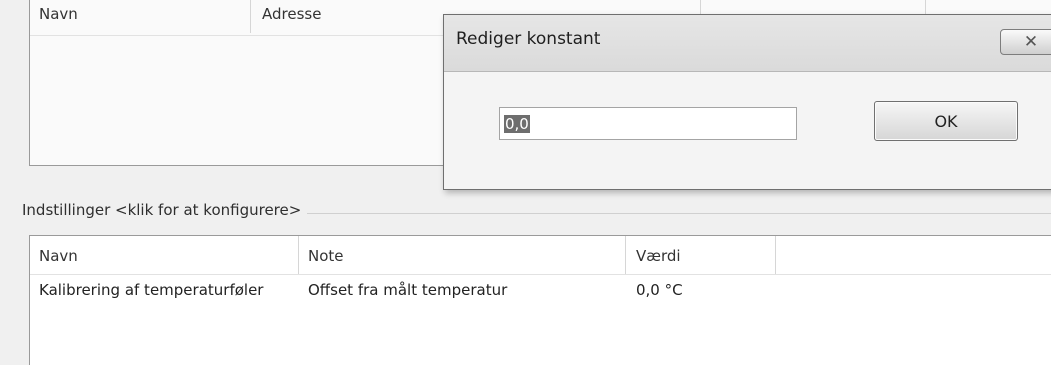  What do you see at coordinates (165, 210) in the screenshot?
I see `settings-group-title: Indstillinger <klik for at konfigurere>` at bounding box center [165, 210].